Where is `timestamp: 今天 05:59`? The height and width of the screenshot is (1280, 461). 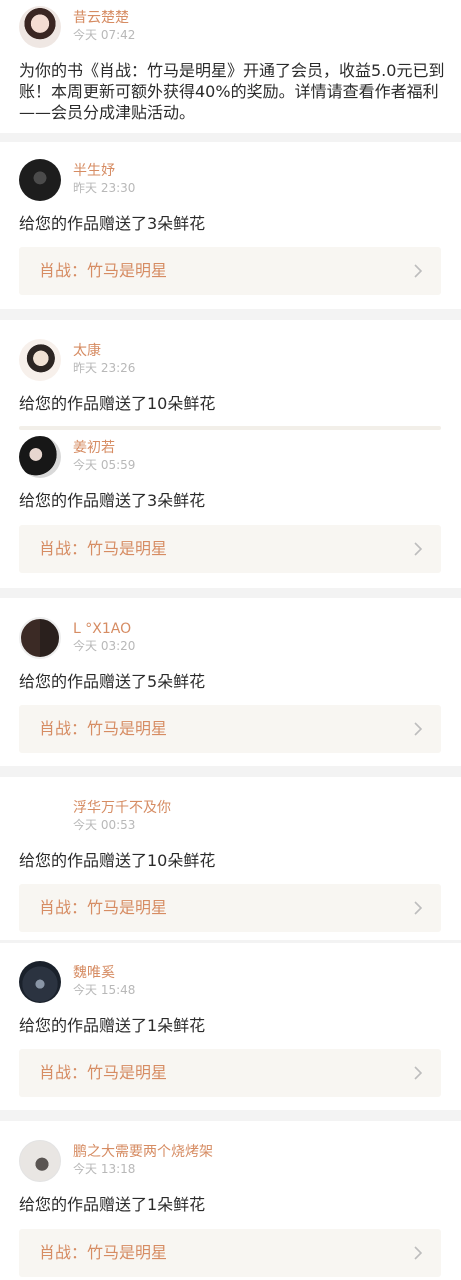
timestamp: 今天 05:59 is located at coordinates (104, 465).